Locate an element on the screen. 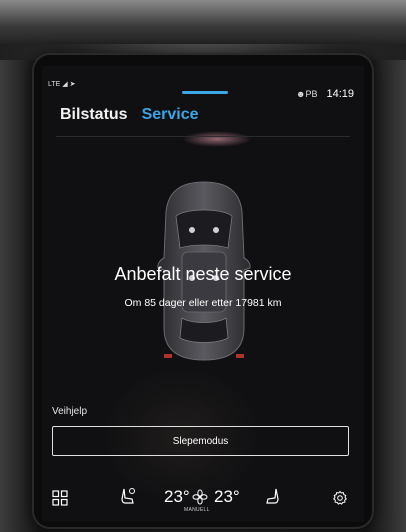  system-indicator: ☻PB is located at coordinates (307, 94).